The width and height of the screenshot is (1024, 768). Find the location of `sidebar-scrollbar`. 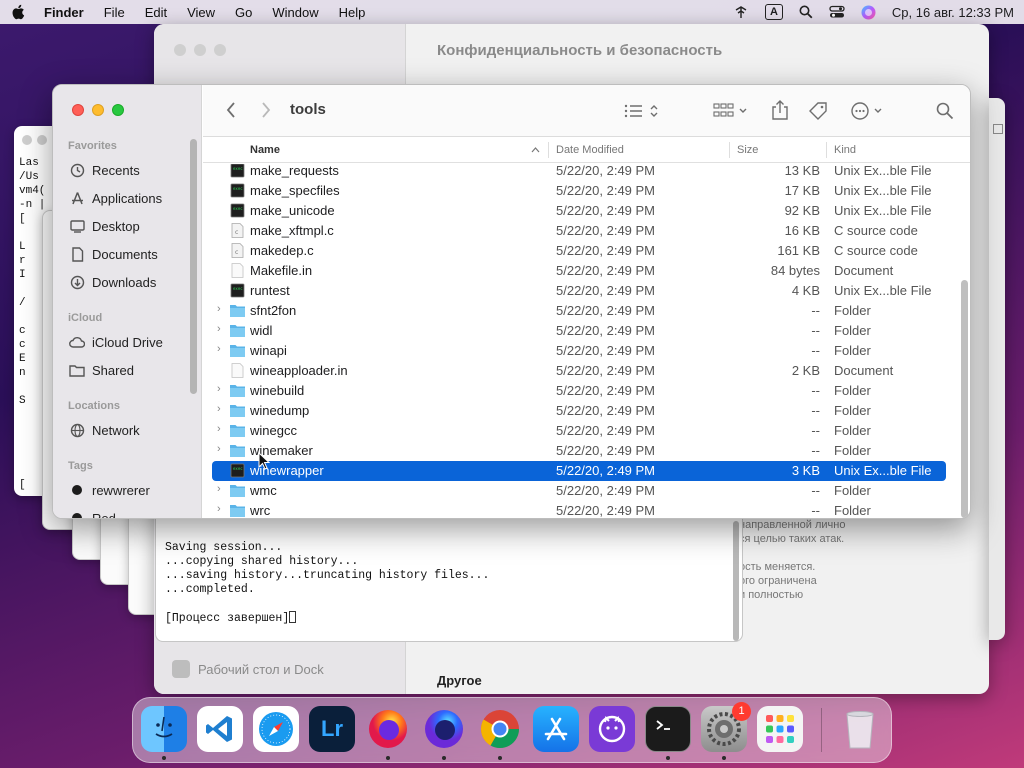

sidebar-scrollbar is located at coordinates (193, 266).